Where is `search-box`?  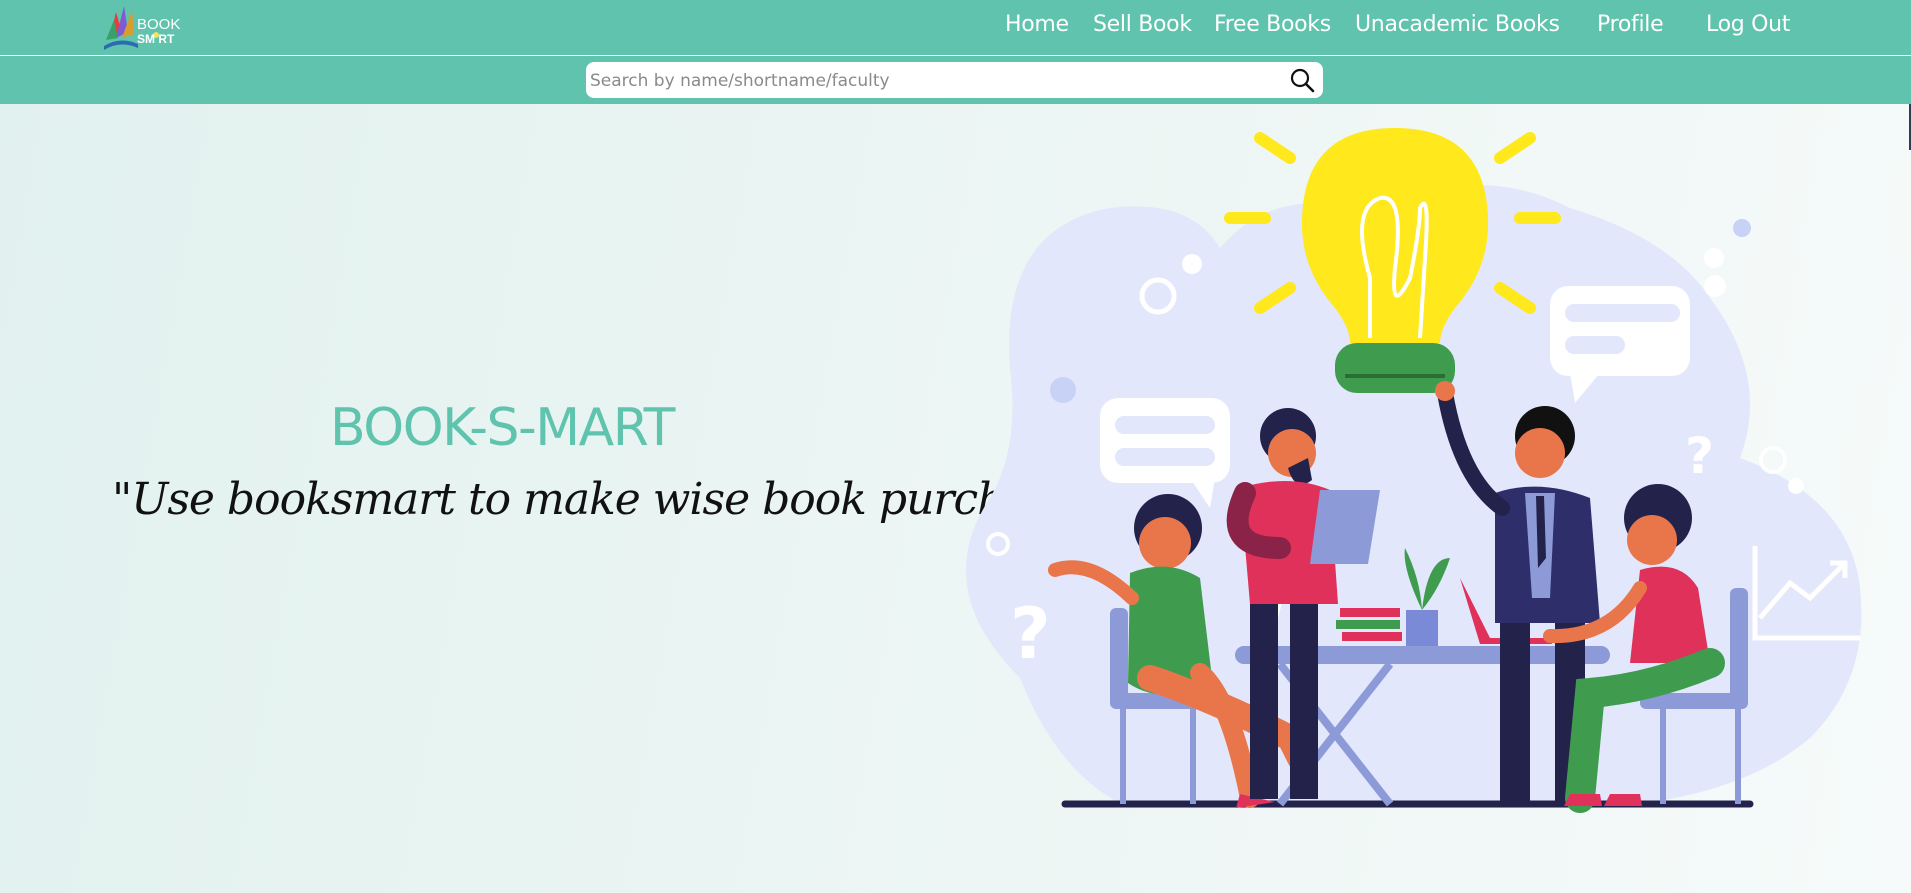
search-box is located at coordinates (954, 80).